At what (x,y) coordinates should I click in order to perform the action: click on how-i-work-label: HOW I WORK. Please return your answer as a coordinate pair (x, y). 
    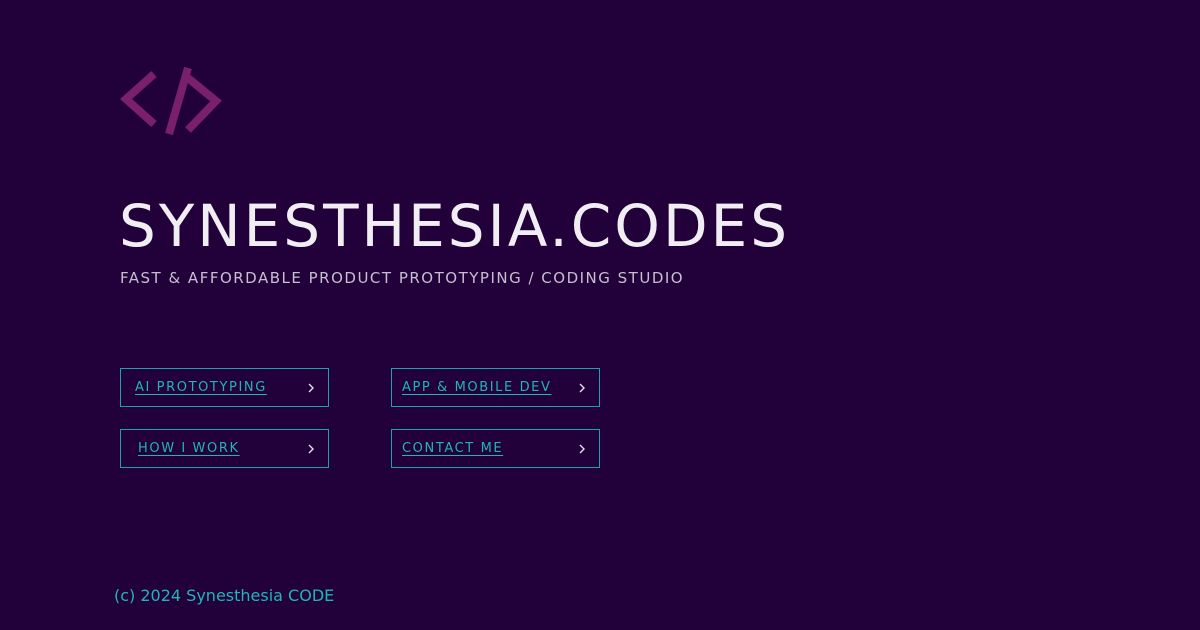
    Looking at the image, I should click on (189, 448).